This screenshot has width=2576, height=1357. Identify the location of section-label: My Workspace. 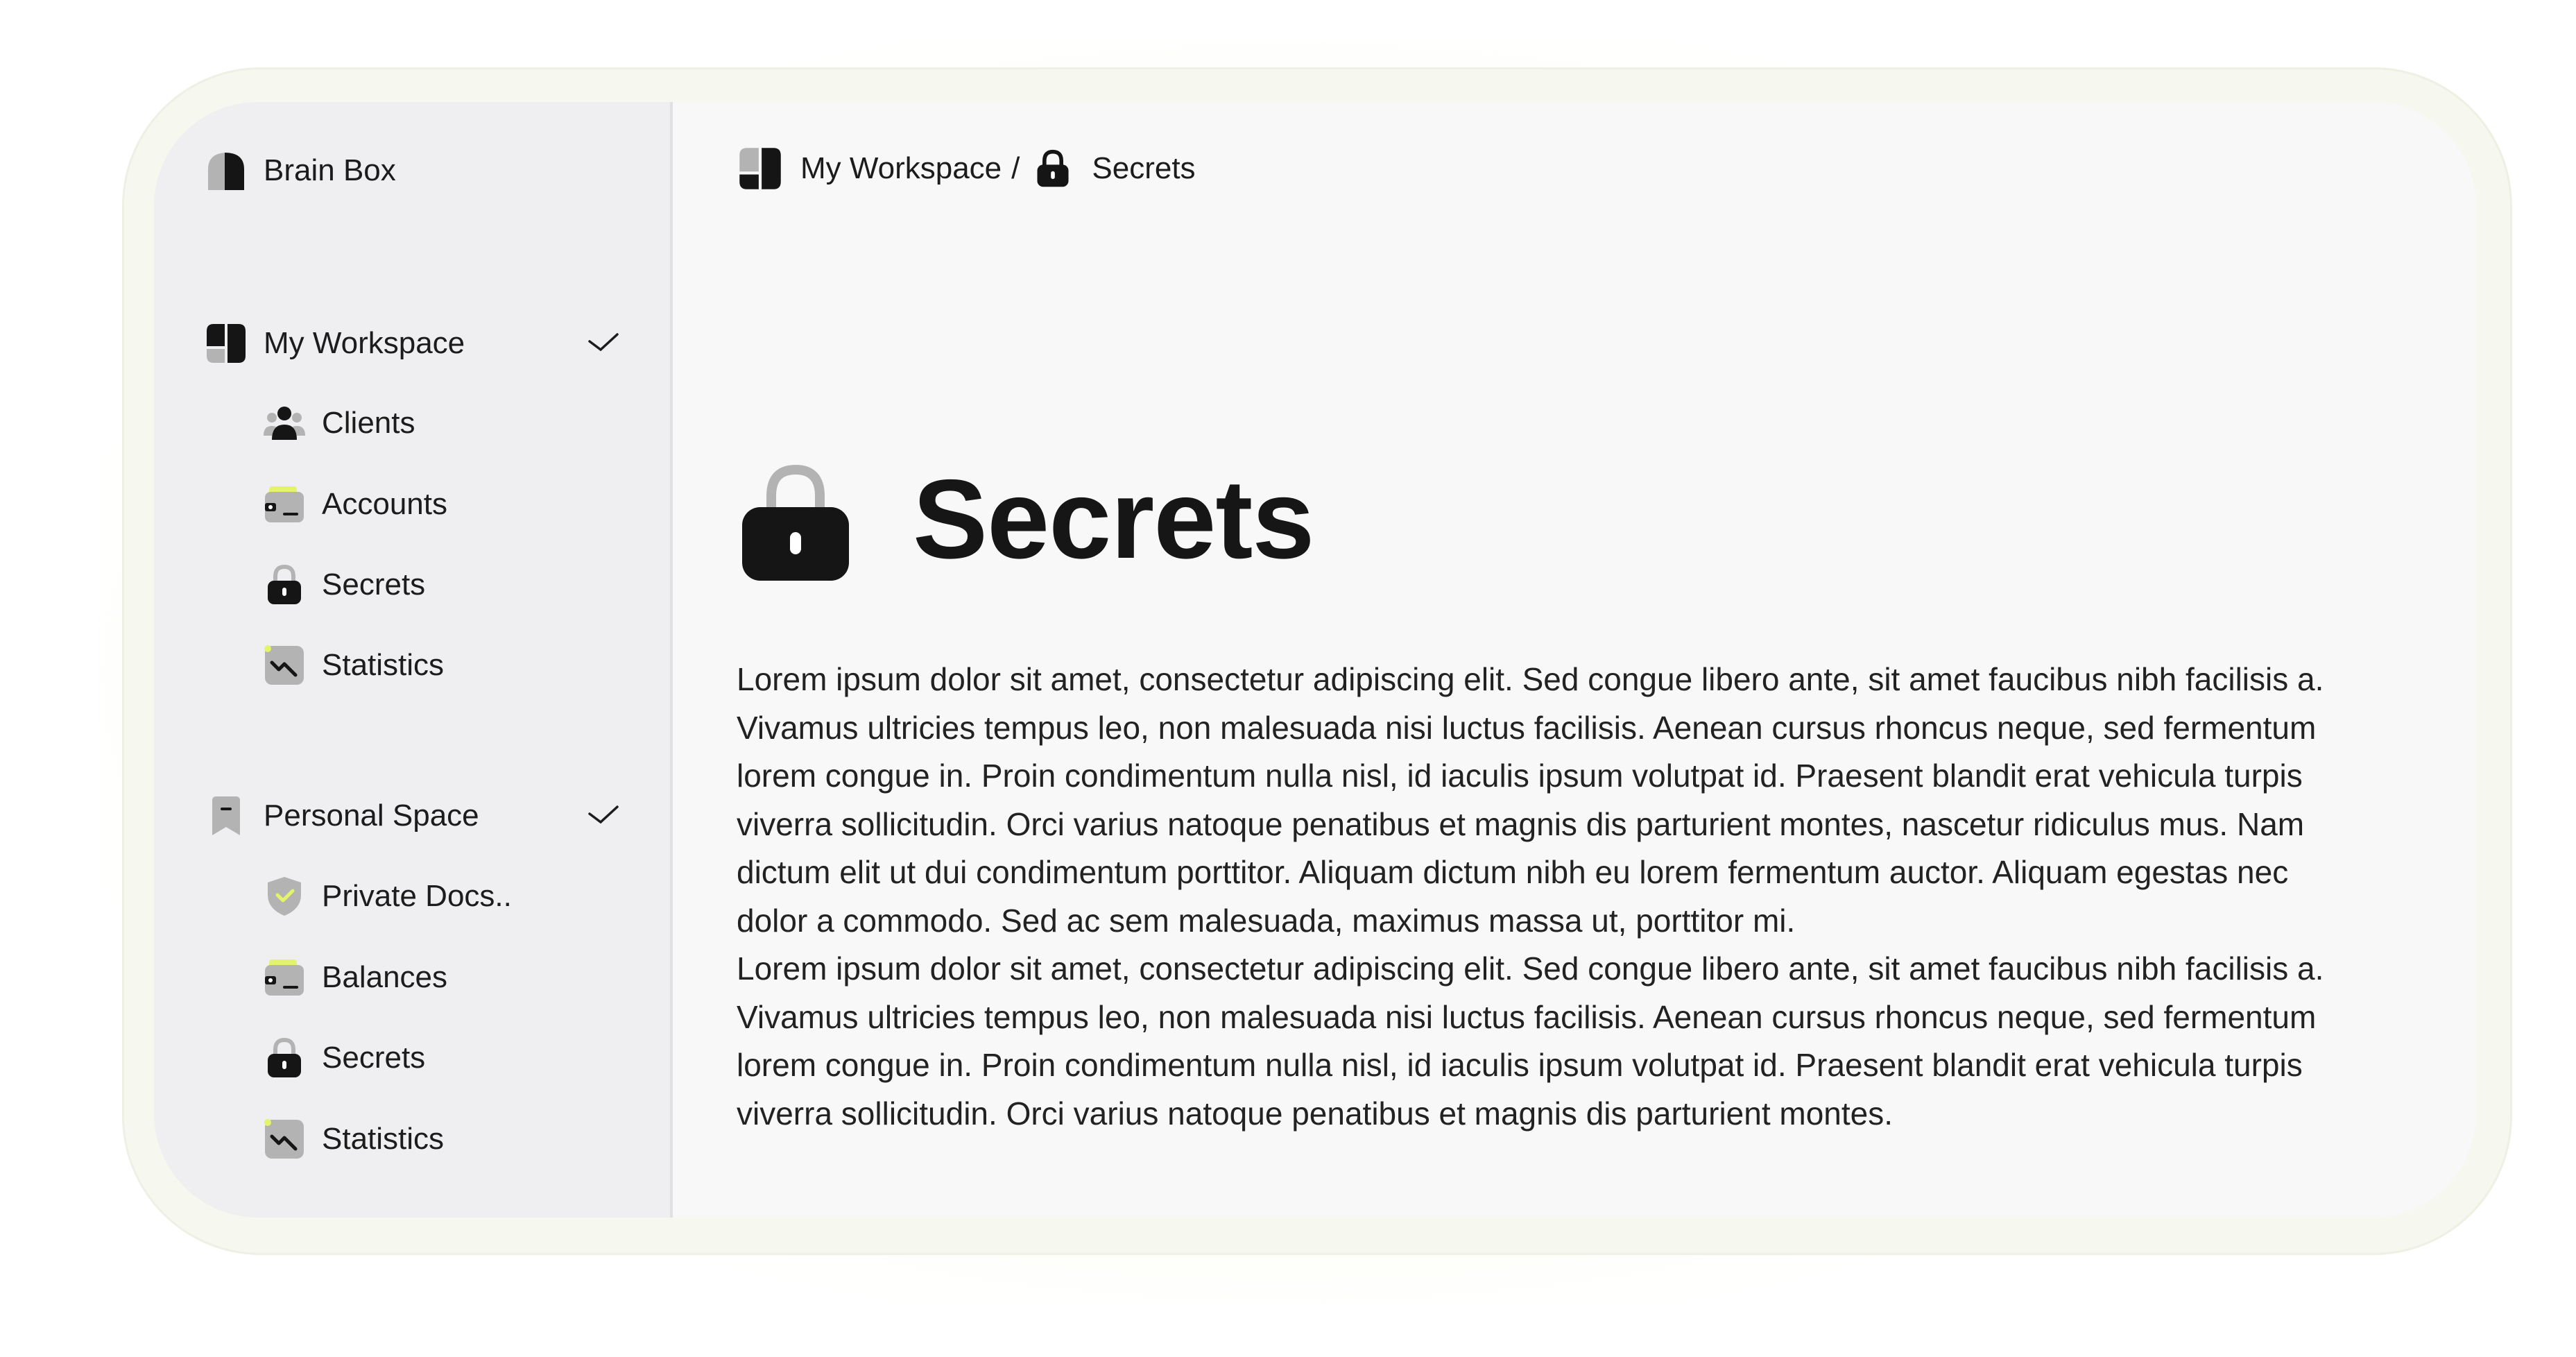
(364, 343).